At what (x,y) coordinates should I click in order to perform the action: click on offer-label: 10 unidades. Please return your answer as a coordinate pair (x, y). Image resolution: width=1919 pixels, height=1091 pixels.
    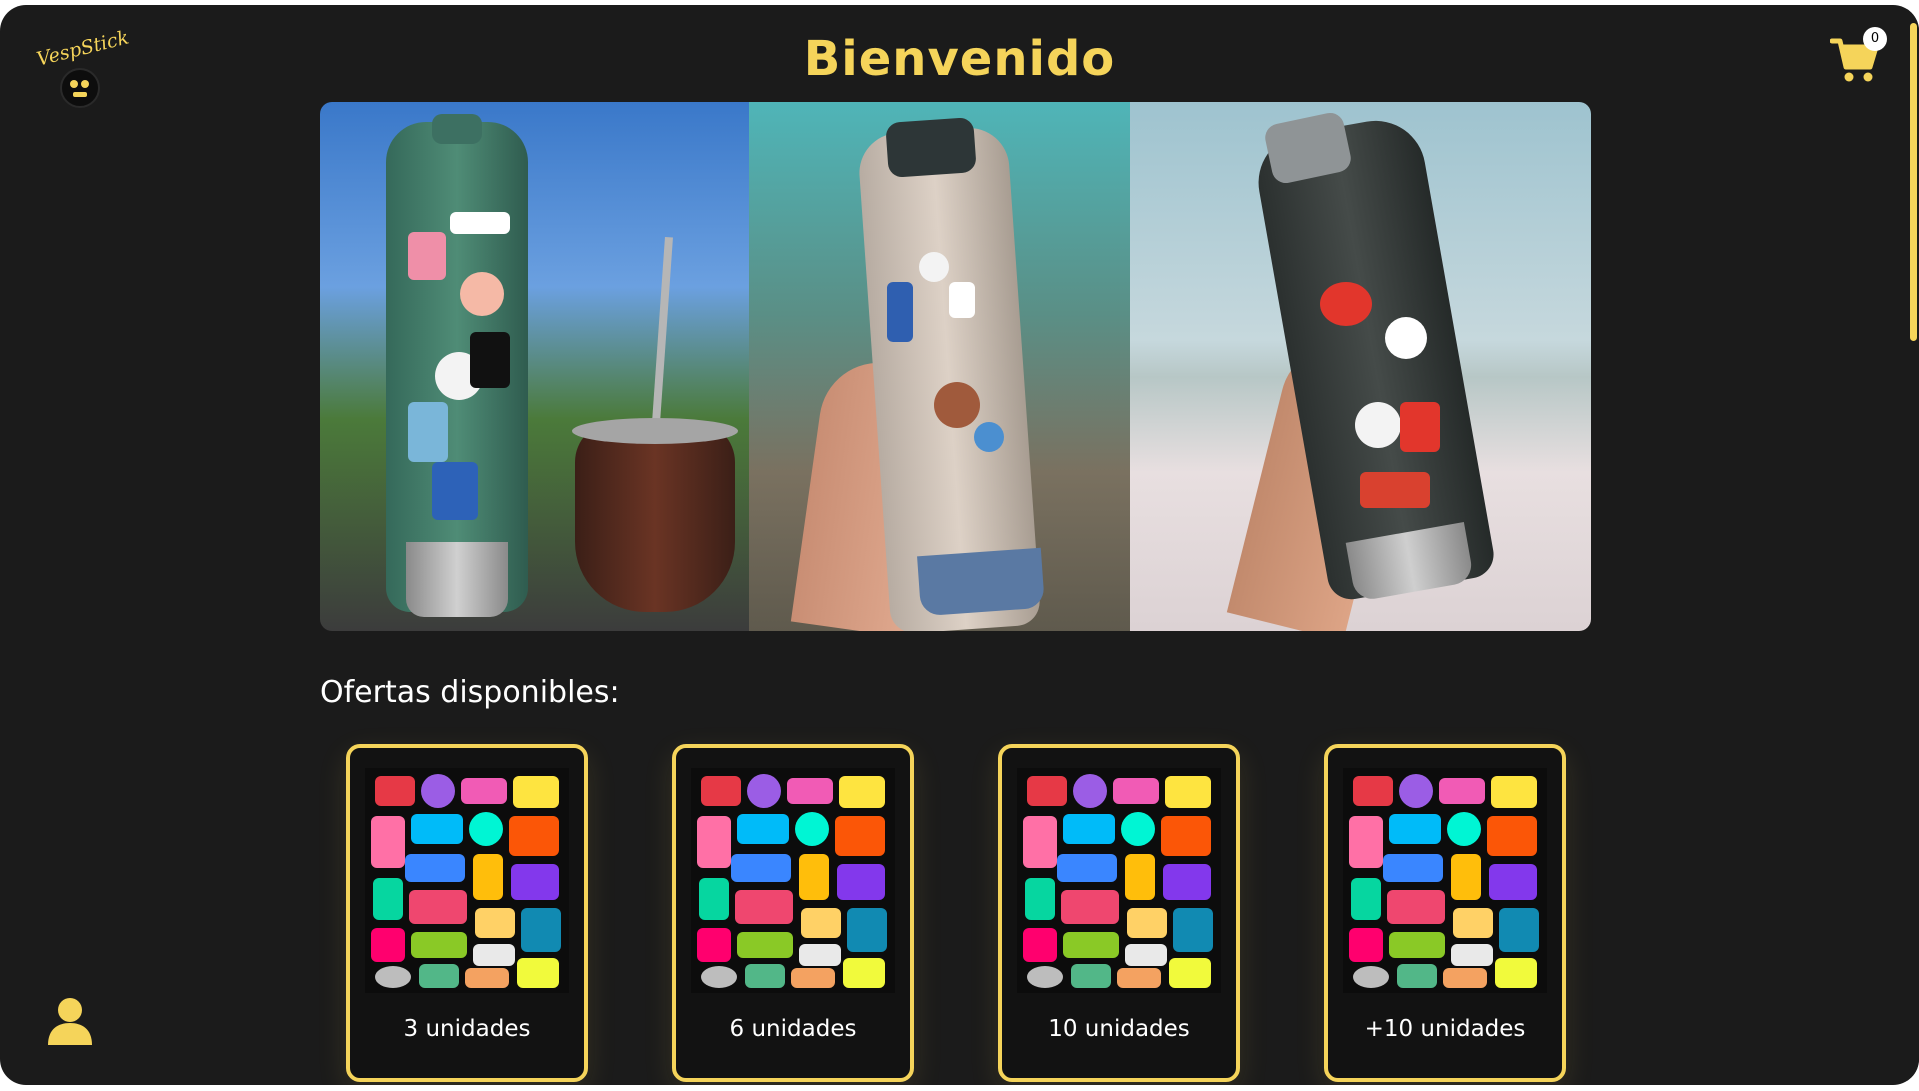
    Looking at the image, I should click on (1119, 1029).